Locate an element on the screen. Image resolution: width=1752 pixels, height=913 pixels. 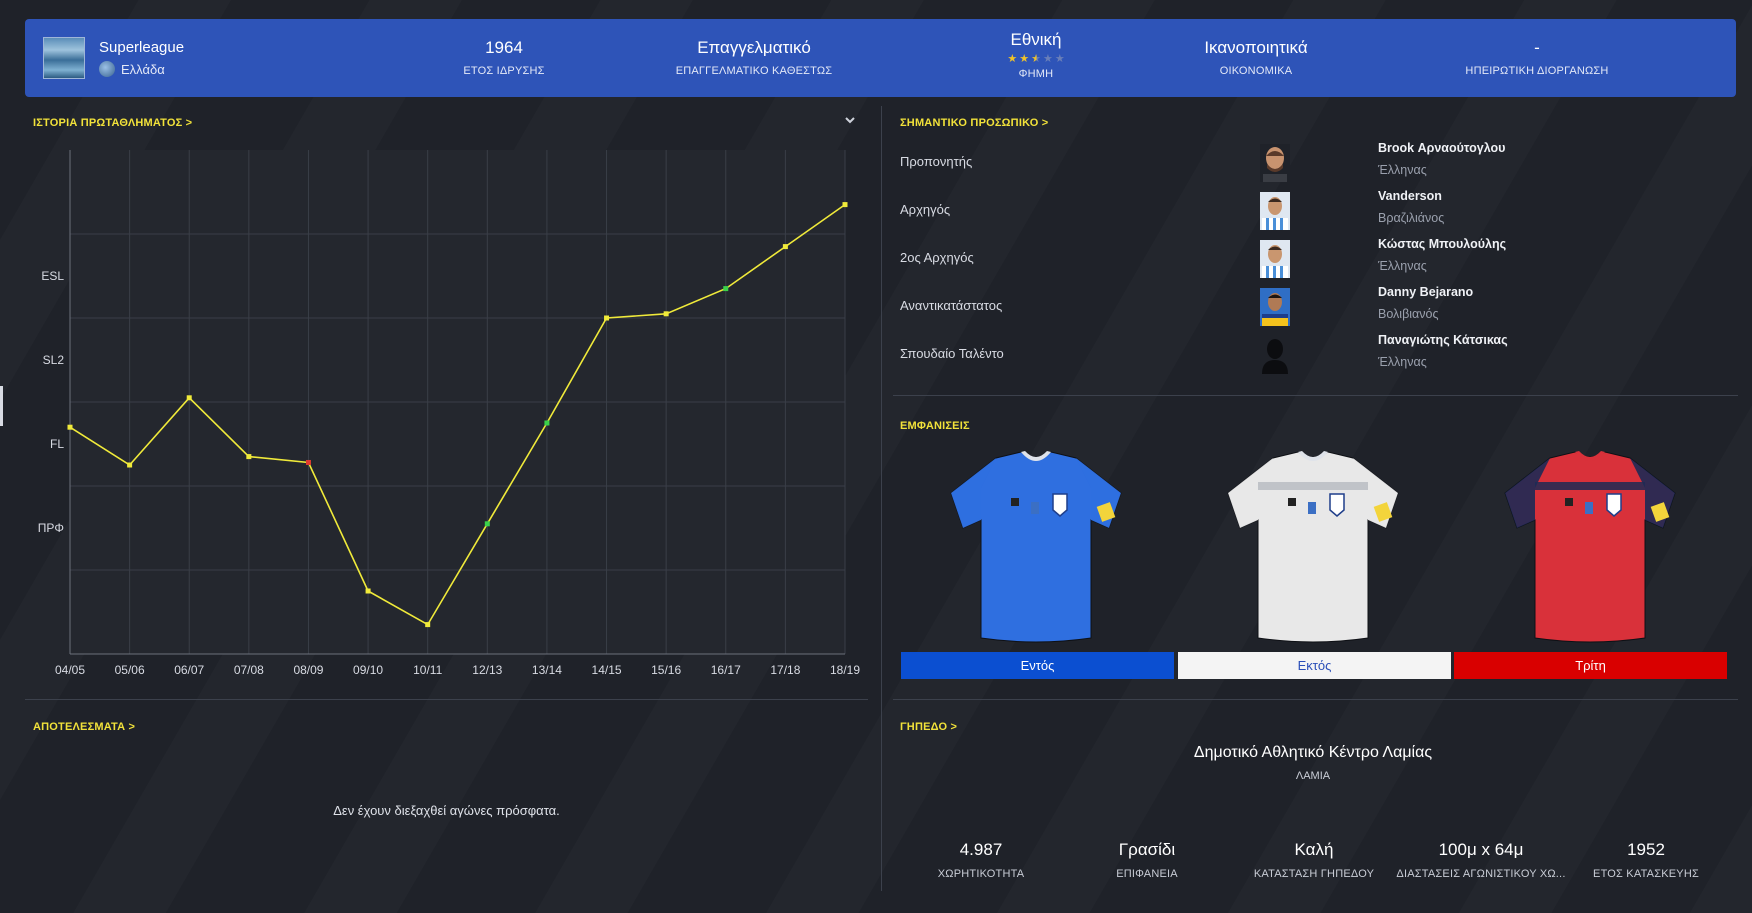
kits-title: ΕΜΦΑΝΙΣΕΙΣ is located at coordinates (935, 426).